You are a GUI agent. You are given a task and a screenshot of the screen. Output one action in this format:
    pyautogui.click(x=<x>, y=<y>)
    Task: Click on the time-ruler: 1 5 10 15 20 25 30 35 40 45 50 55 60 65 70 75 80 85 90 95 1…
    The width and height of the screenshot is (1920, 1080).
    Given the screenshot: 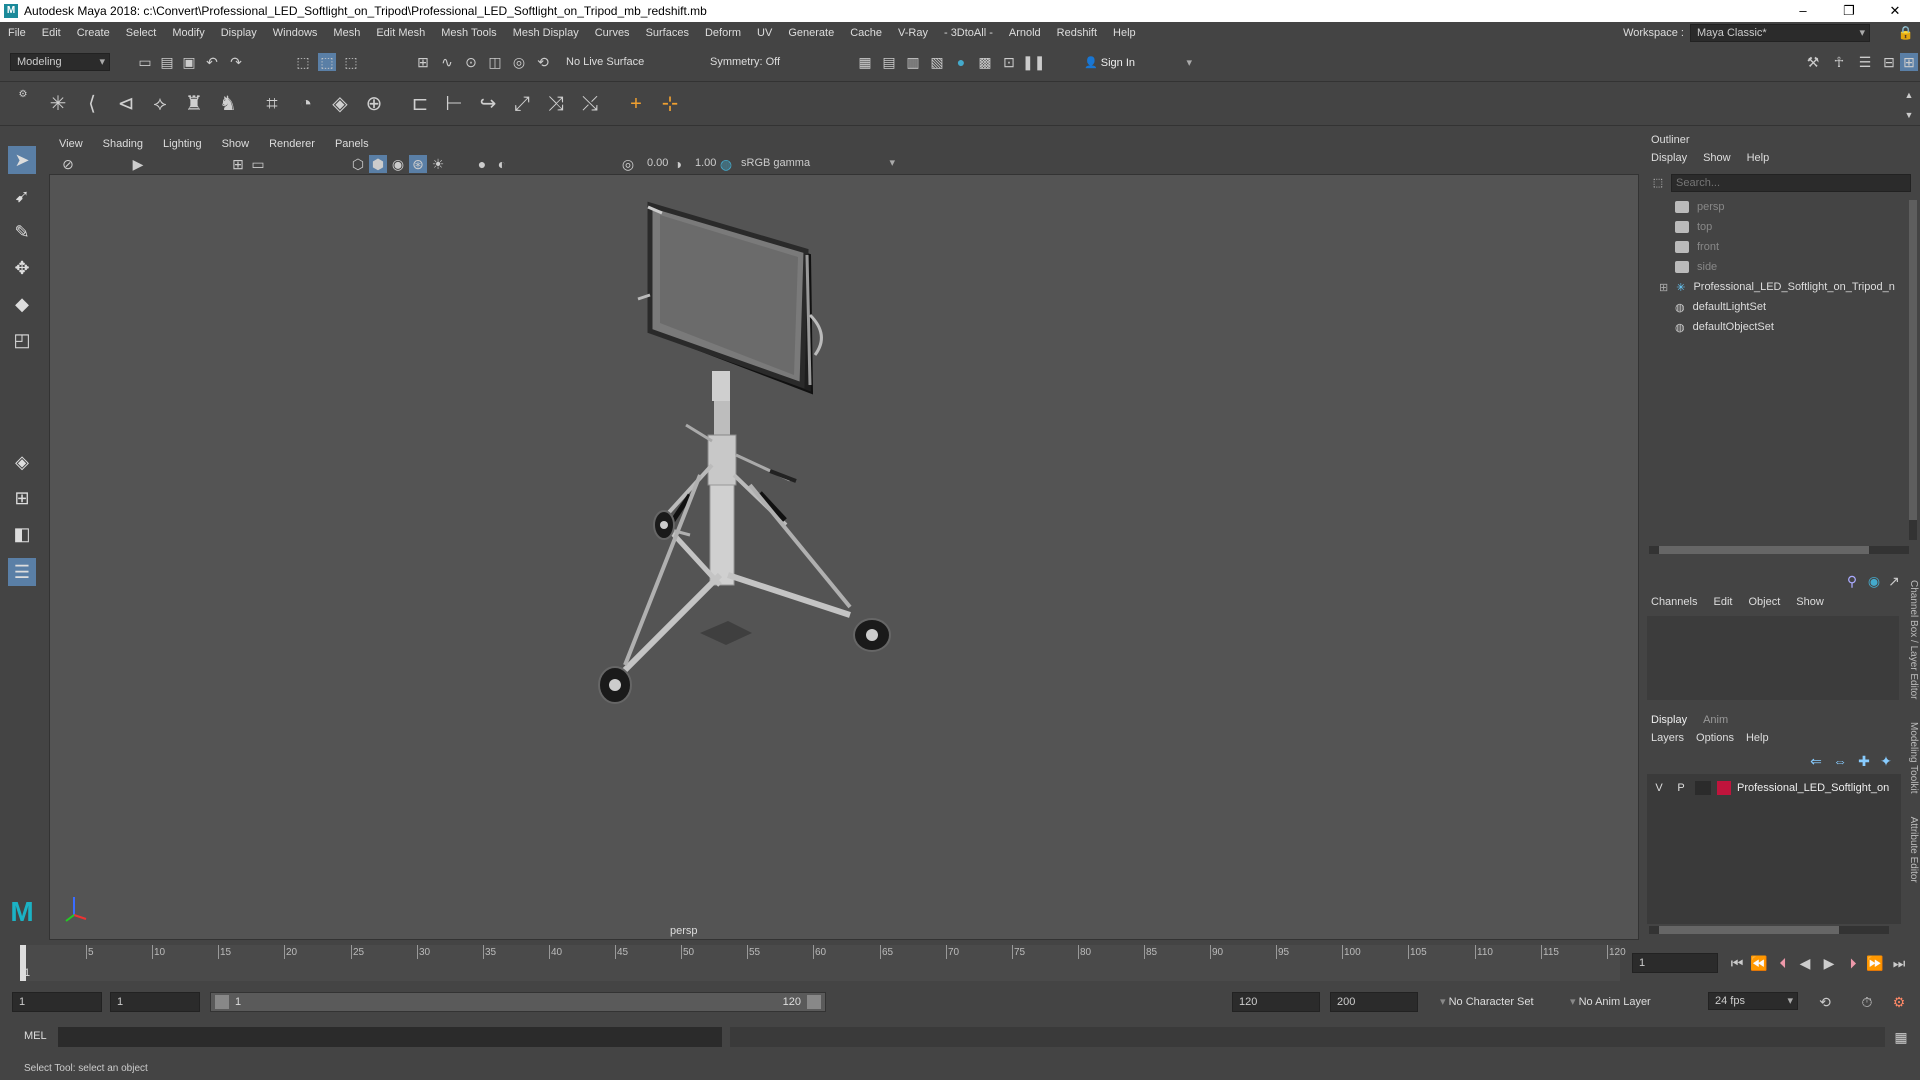 What is the action you would take?
    pyautogui.click(x=823, y=963)
    